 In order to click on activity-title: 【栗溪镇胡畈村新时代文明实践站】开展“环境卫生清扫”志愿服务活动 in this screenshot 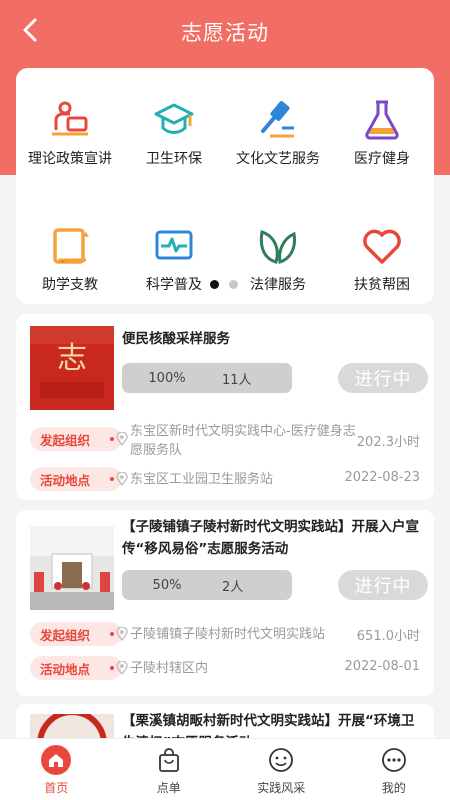, I will do `click(268, 725)`.